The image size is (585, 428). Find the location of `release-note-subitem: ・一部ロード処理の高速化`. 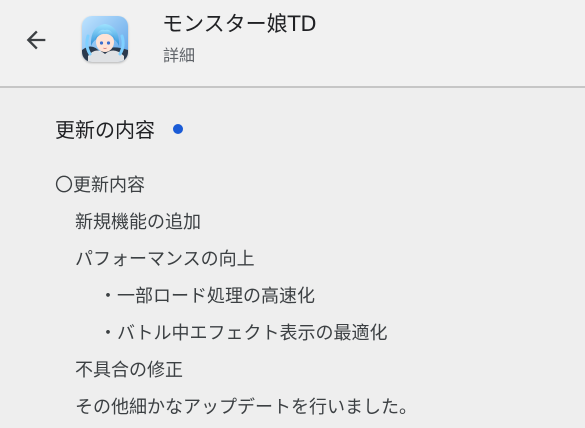

release-note-subitem: ・一部ロード処理の高速化 is located at coordinates (207, 296).